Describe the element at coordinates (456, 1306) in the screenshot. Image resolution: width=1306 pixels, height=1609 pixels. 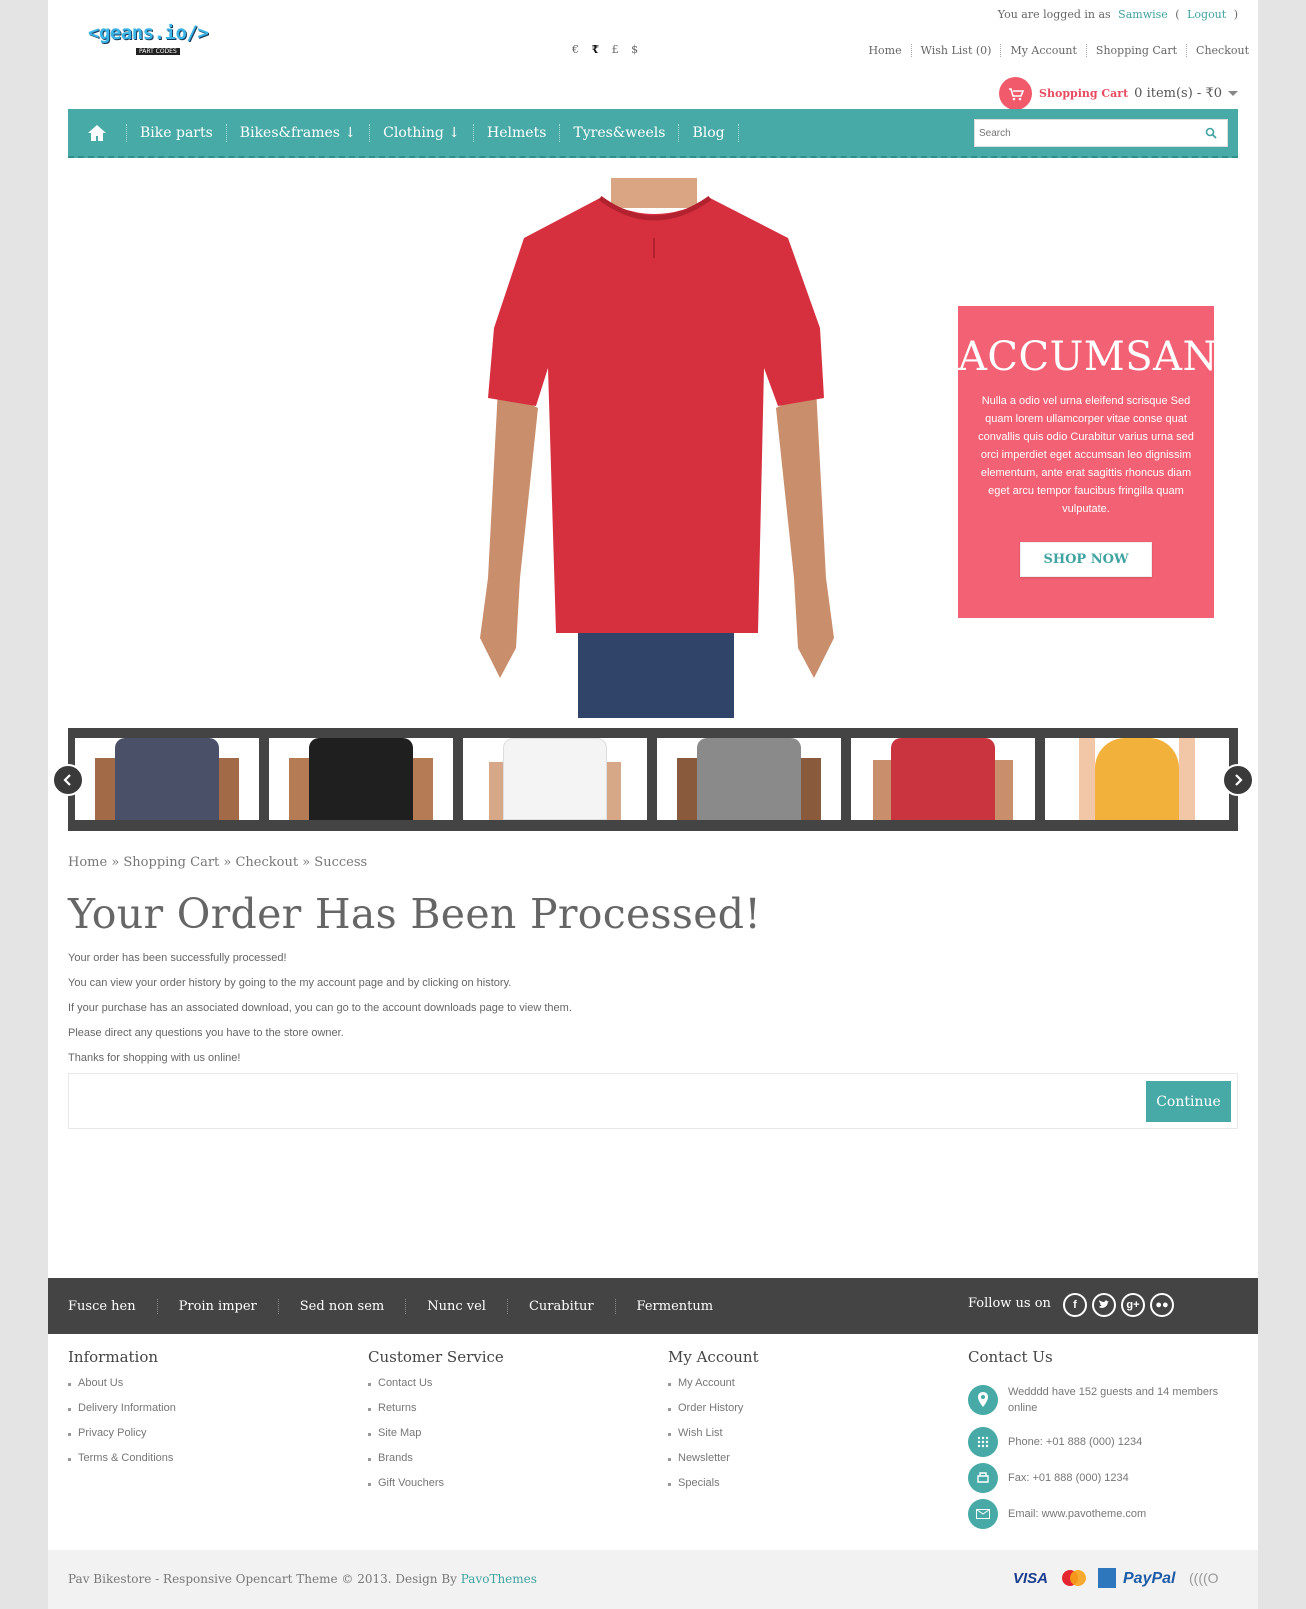
I see `footer-link: Nunc vel` at that location.